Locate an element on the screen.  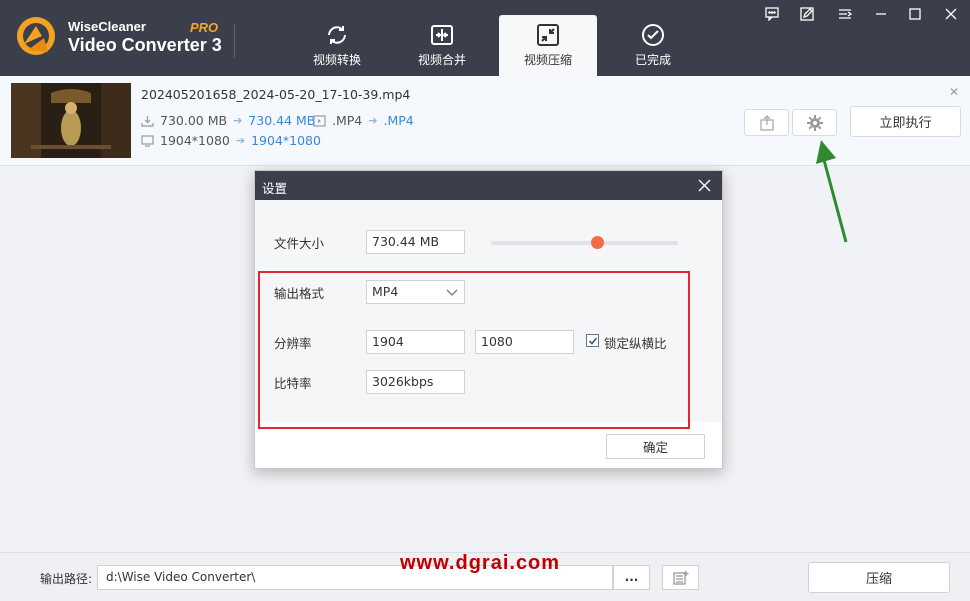
size-info: 730.00 MB ➔ 730.44 MB is located at coordinates (228, 120).